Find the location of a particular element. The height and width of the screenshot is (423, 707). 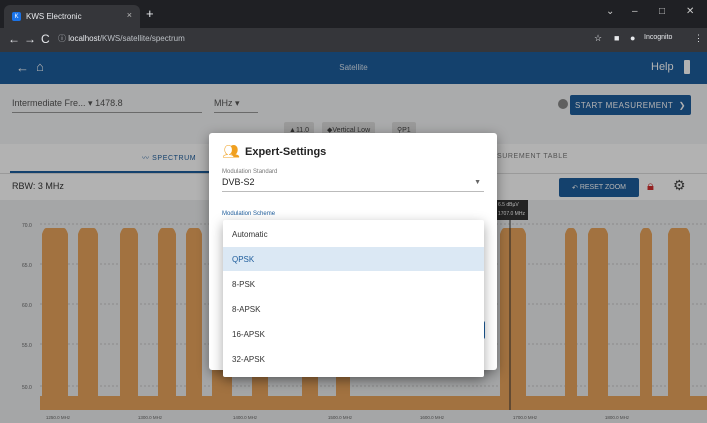

browser-tab-bar: K KWS Electronic × + ⌄ – □ ✕ is located at coordinates (353, 14).